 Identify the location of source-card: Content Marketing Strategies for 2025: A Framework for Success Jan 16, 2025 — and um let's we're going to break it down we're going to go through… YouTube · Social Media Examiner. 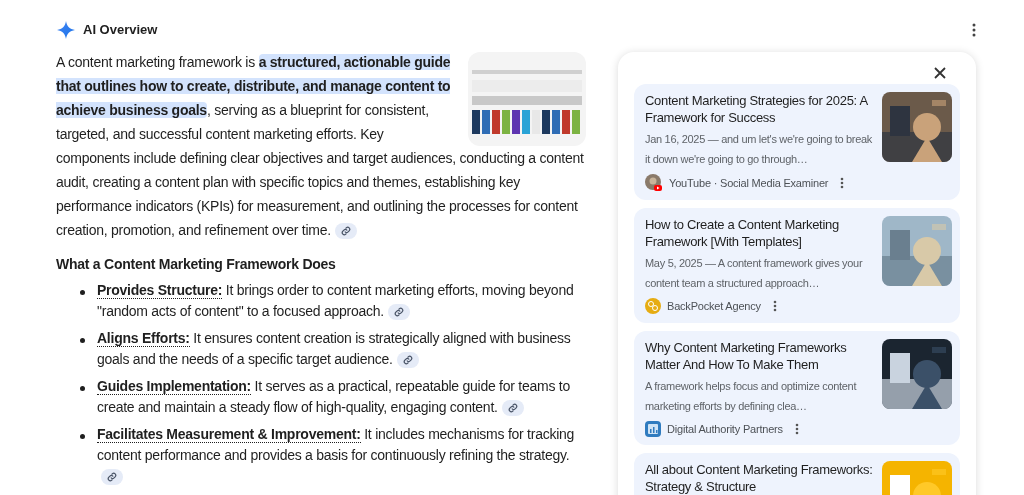
(797, 142).